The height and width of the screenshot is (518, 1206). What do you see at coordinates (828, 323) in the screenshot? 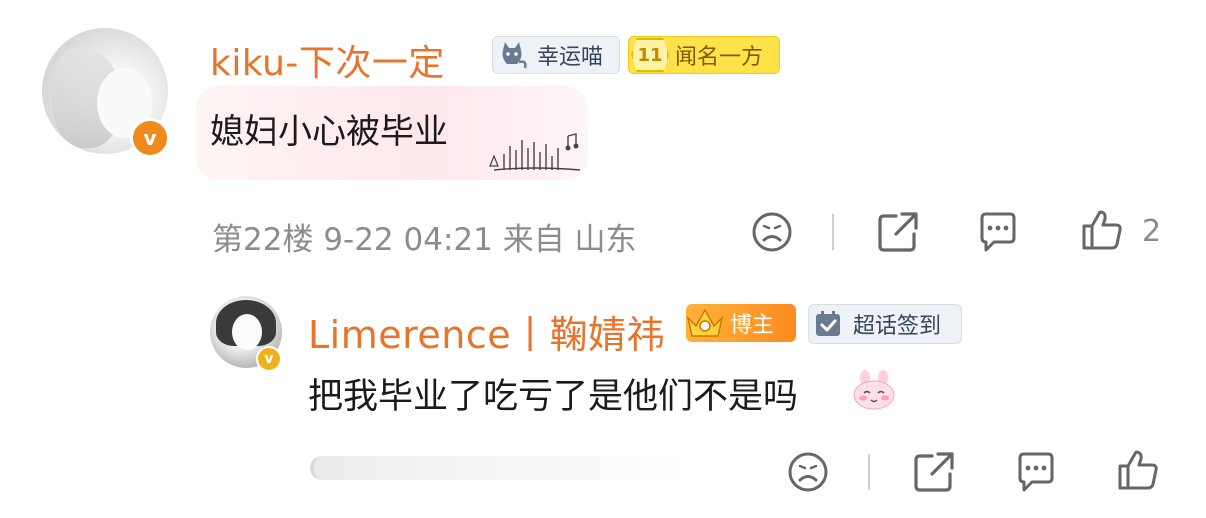
I see `checkin-icon` at bounding box center [828, 323].